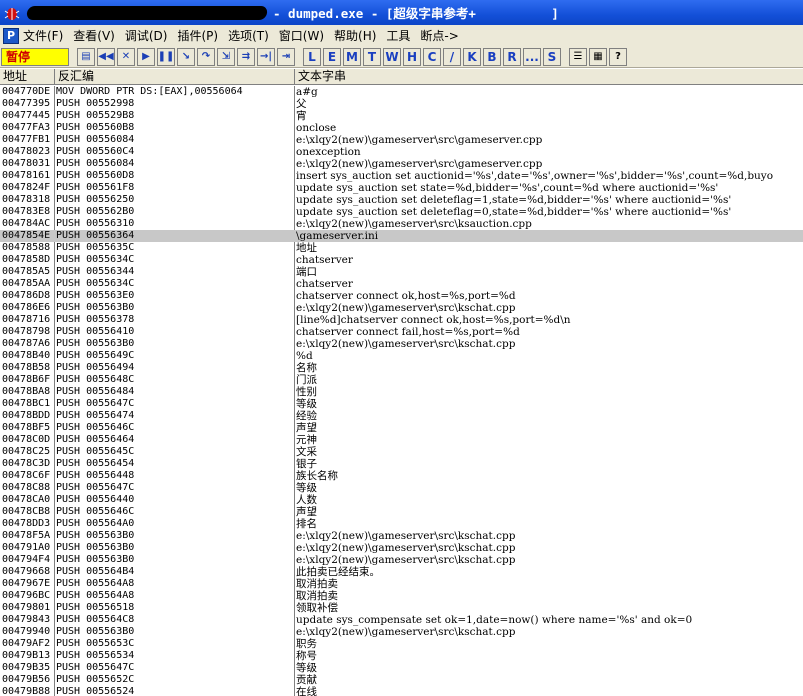 Image resolution: width=803 pixels, height=696 pixels. I want to click on step-into-icon: ↘, so click(186, 56).